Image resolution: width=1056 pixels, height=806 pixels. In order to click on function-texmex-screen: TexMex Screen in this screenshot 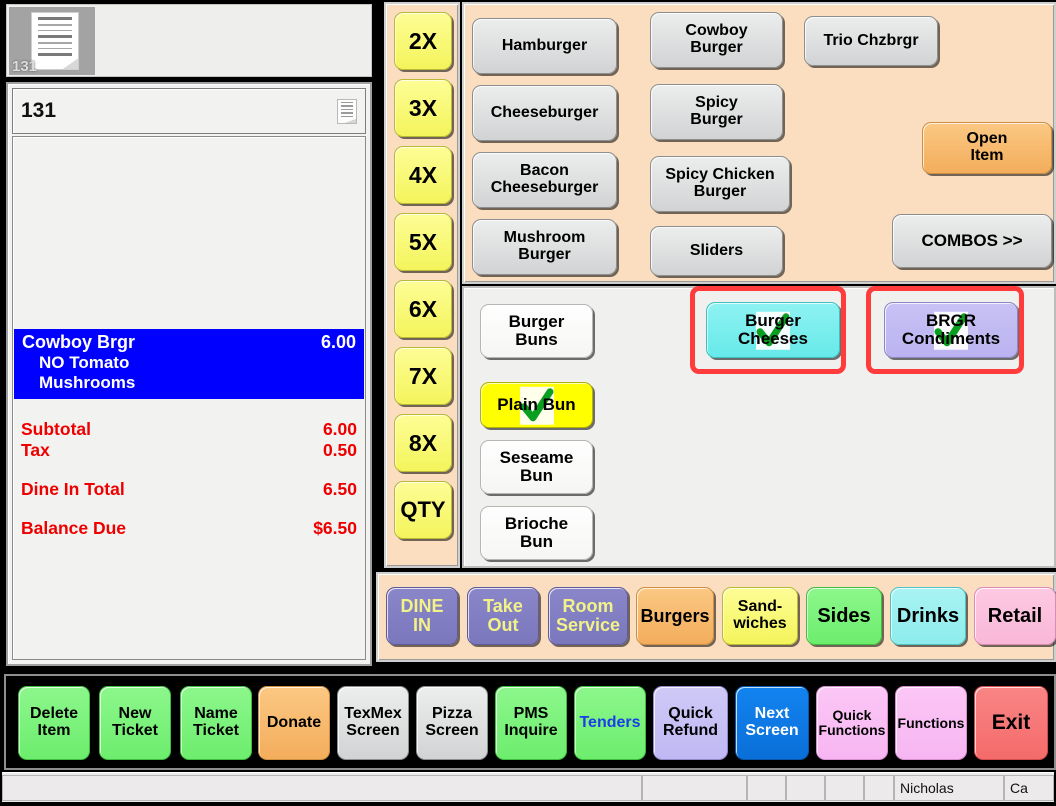, I will do `click(373, 723)`.